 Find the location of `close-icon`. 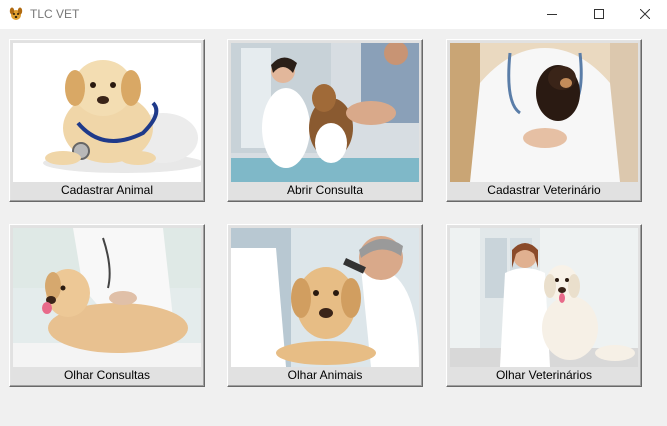

close-icon is located at coordinates (645, 14).